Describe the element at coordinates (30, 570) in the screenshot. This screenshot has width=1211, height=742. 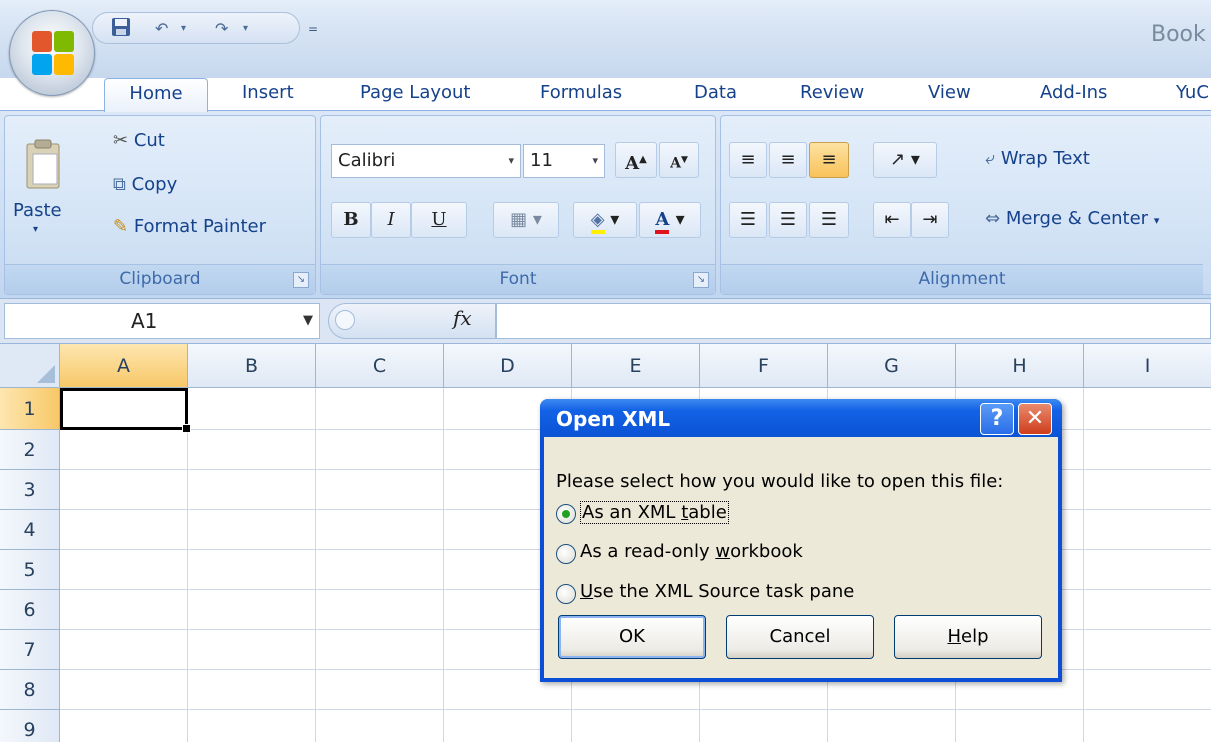
I see `row-header-5: 5` at that location.